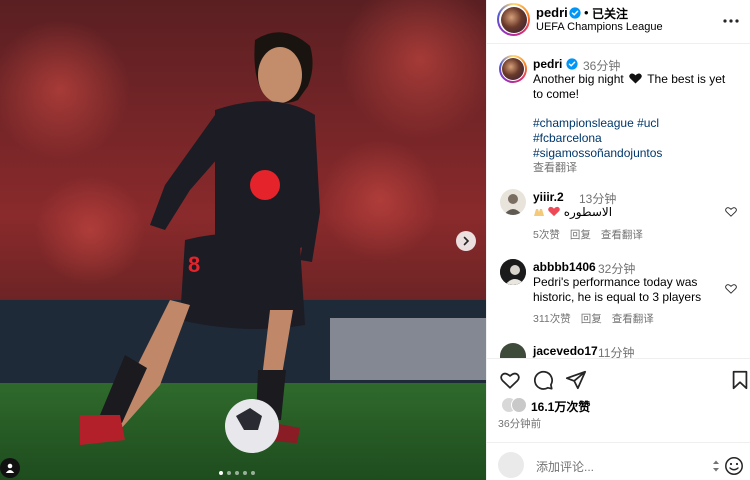  Describe the element at coordinates (618, 358) in the screenshot. I see `actions-divider` at that location.